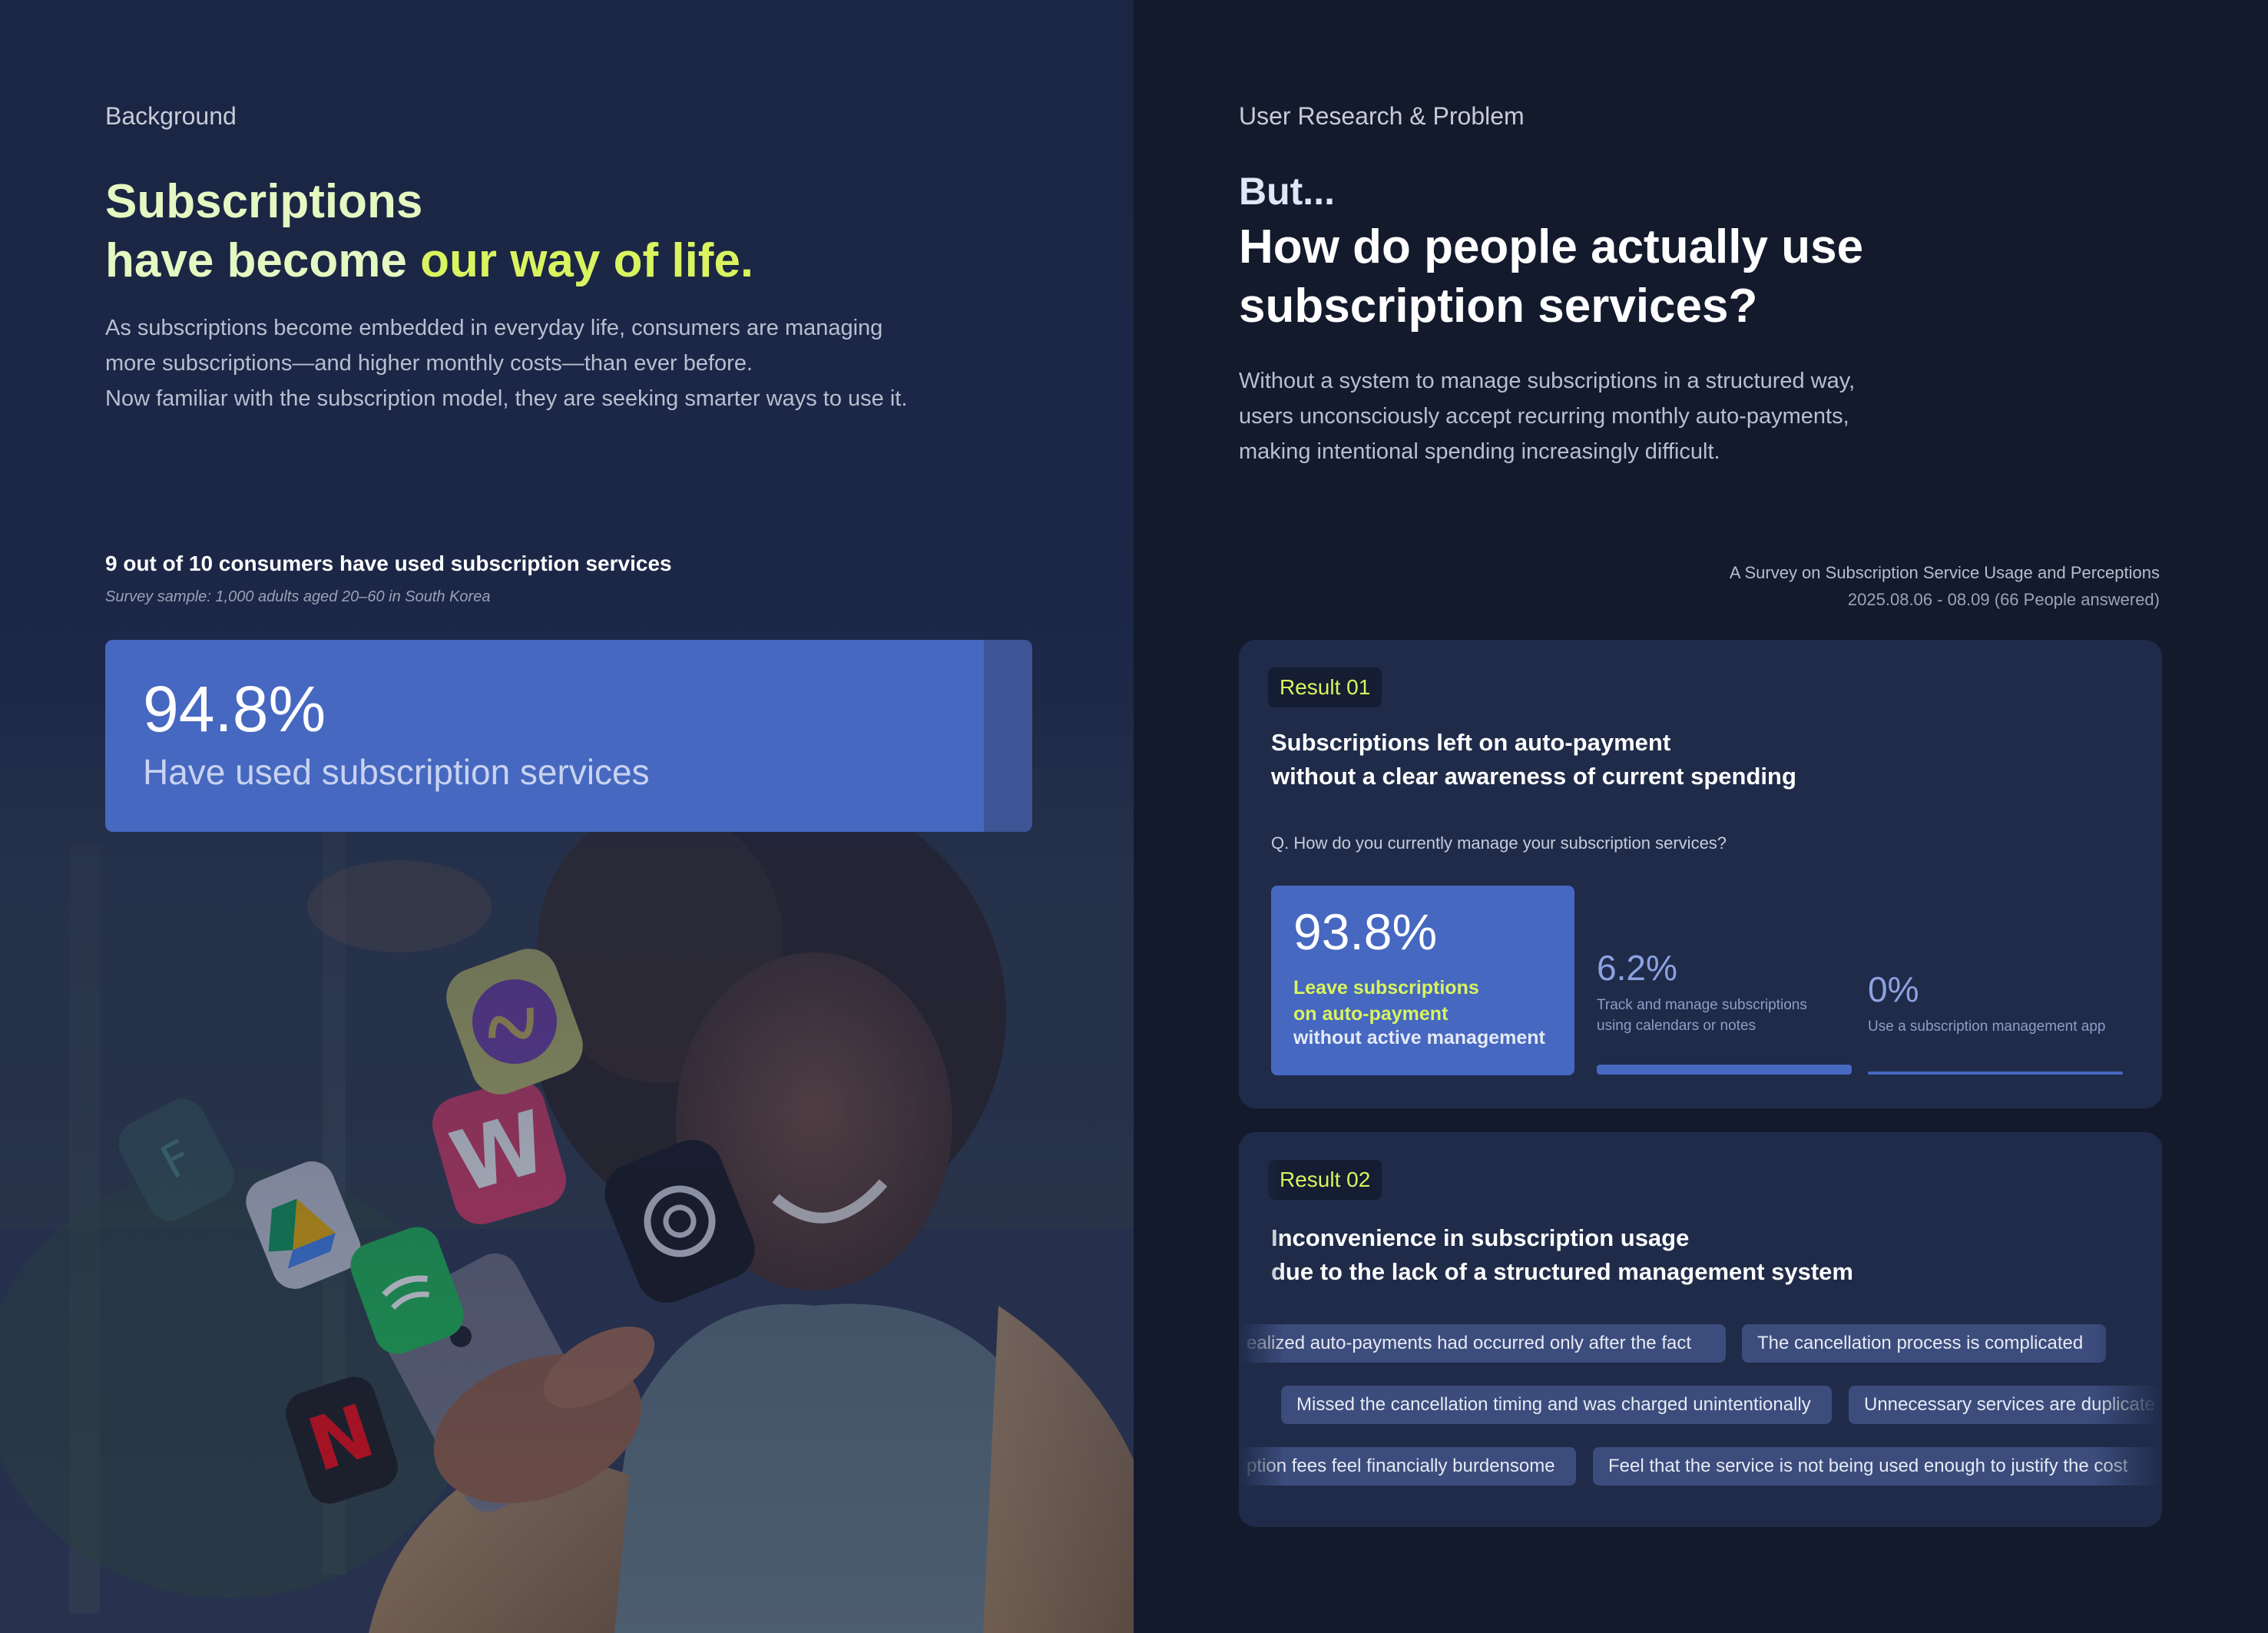  Describe the element at coordinates (1498, 306) in the screenshot. I see `question-headline-line2: subscription services?` at that location.